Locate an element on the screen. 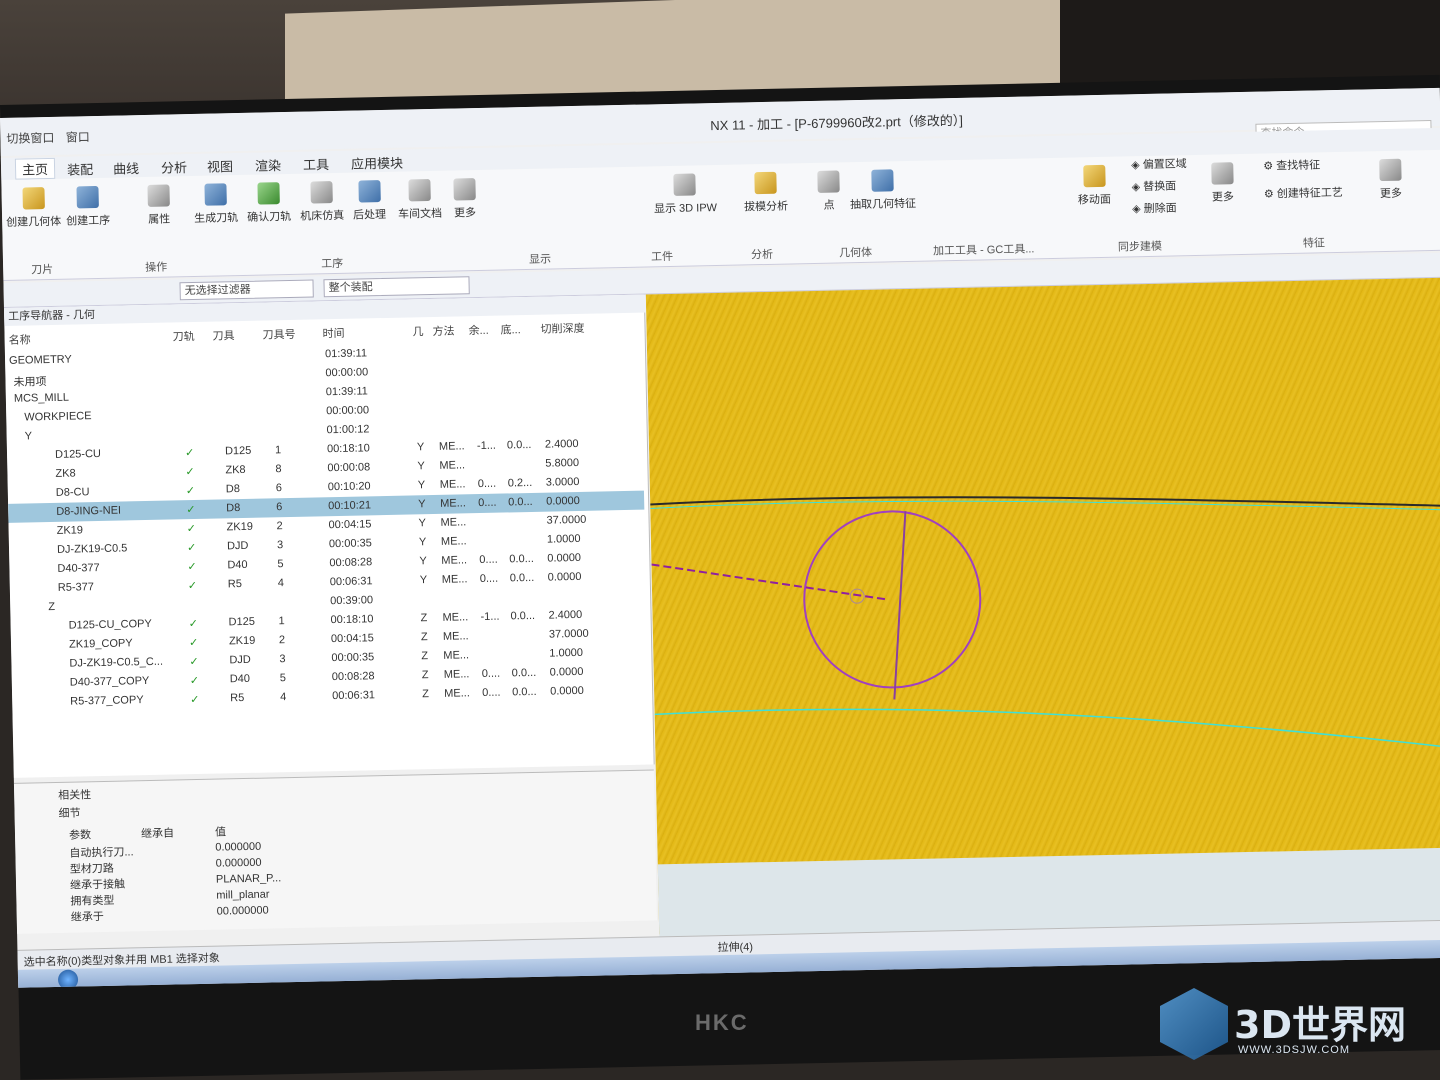 This screenshot has width=1440, height=1080. row-name: DJ-ZK19-C0.5 is located at coordinates (92, 549).